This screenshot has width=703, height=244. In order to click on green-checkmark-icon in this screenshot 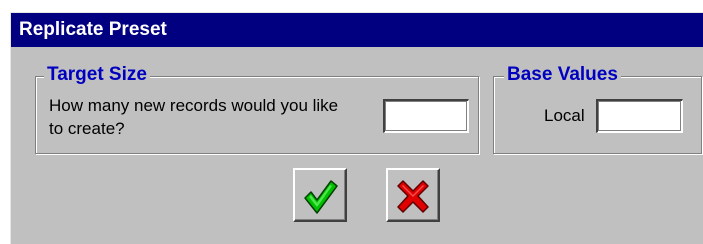, I will do `click(321, 197)`.